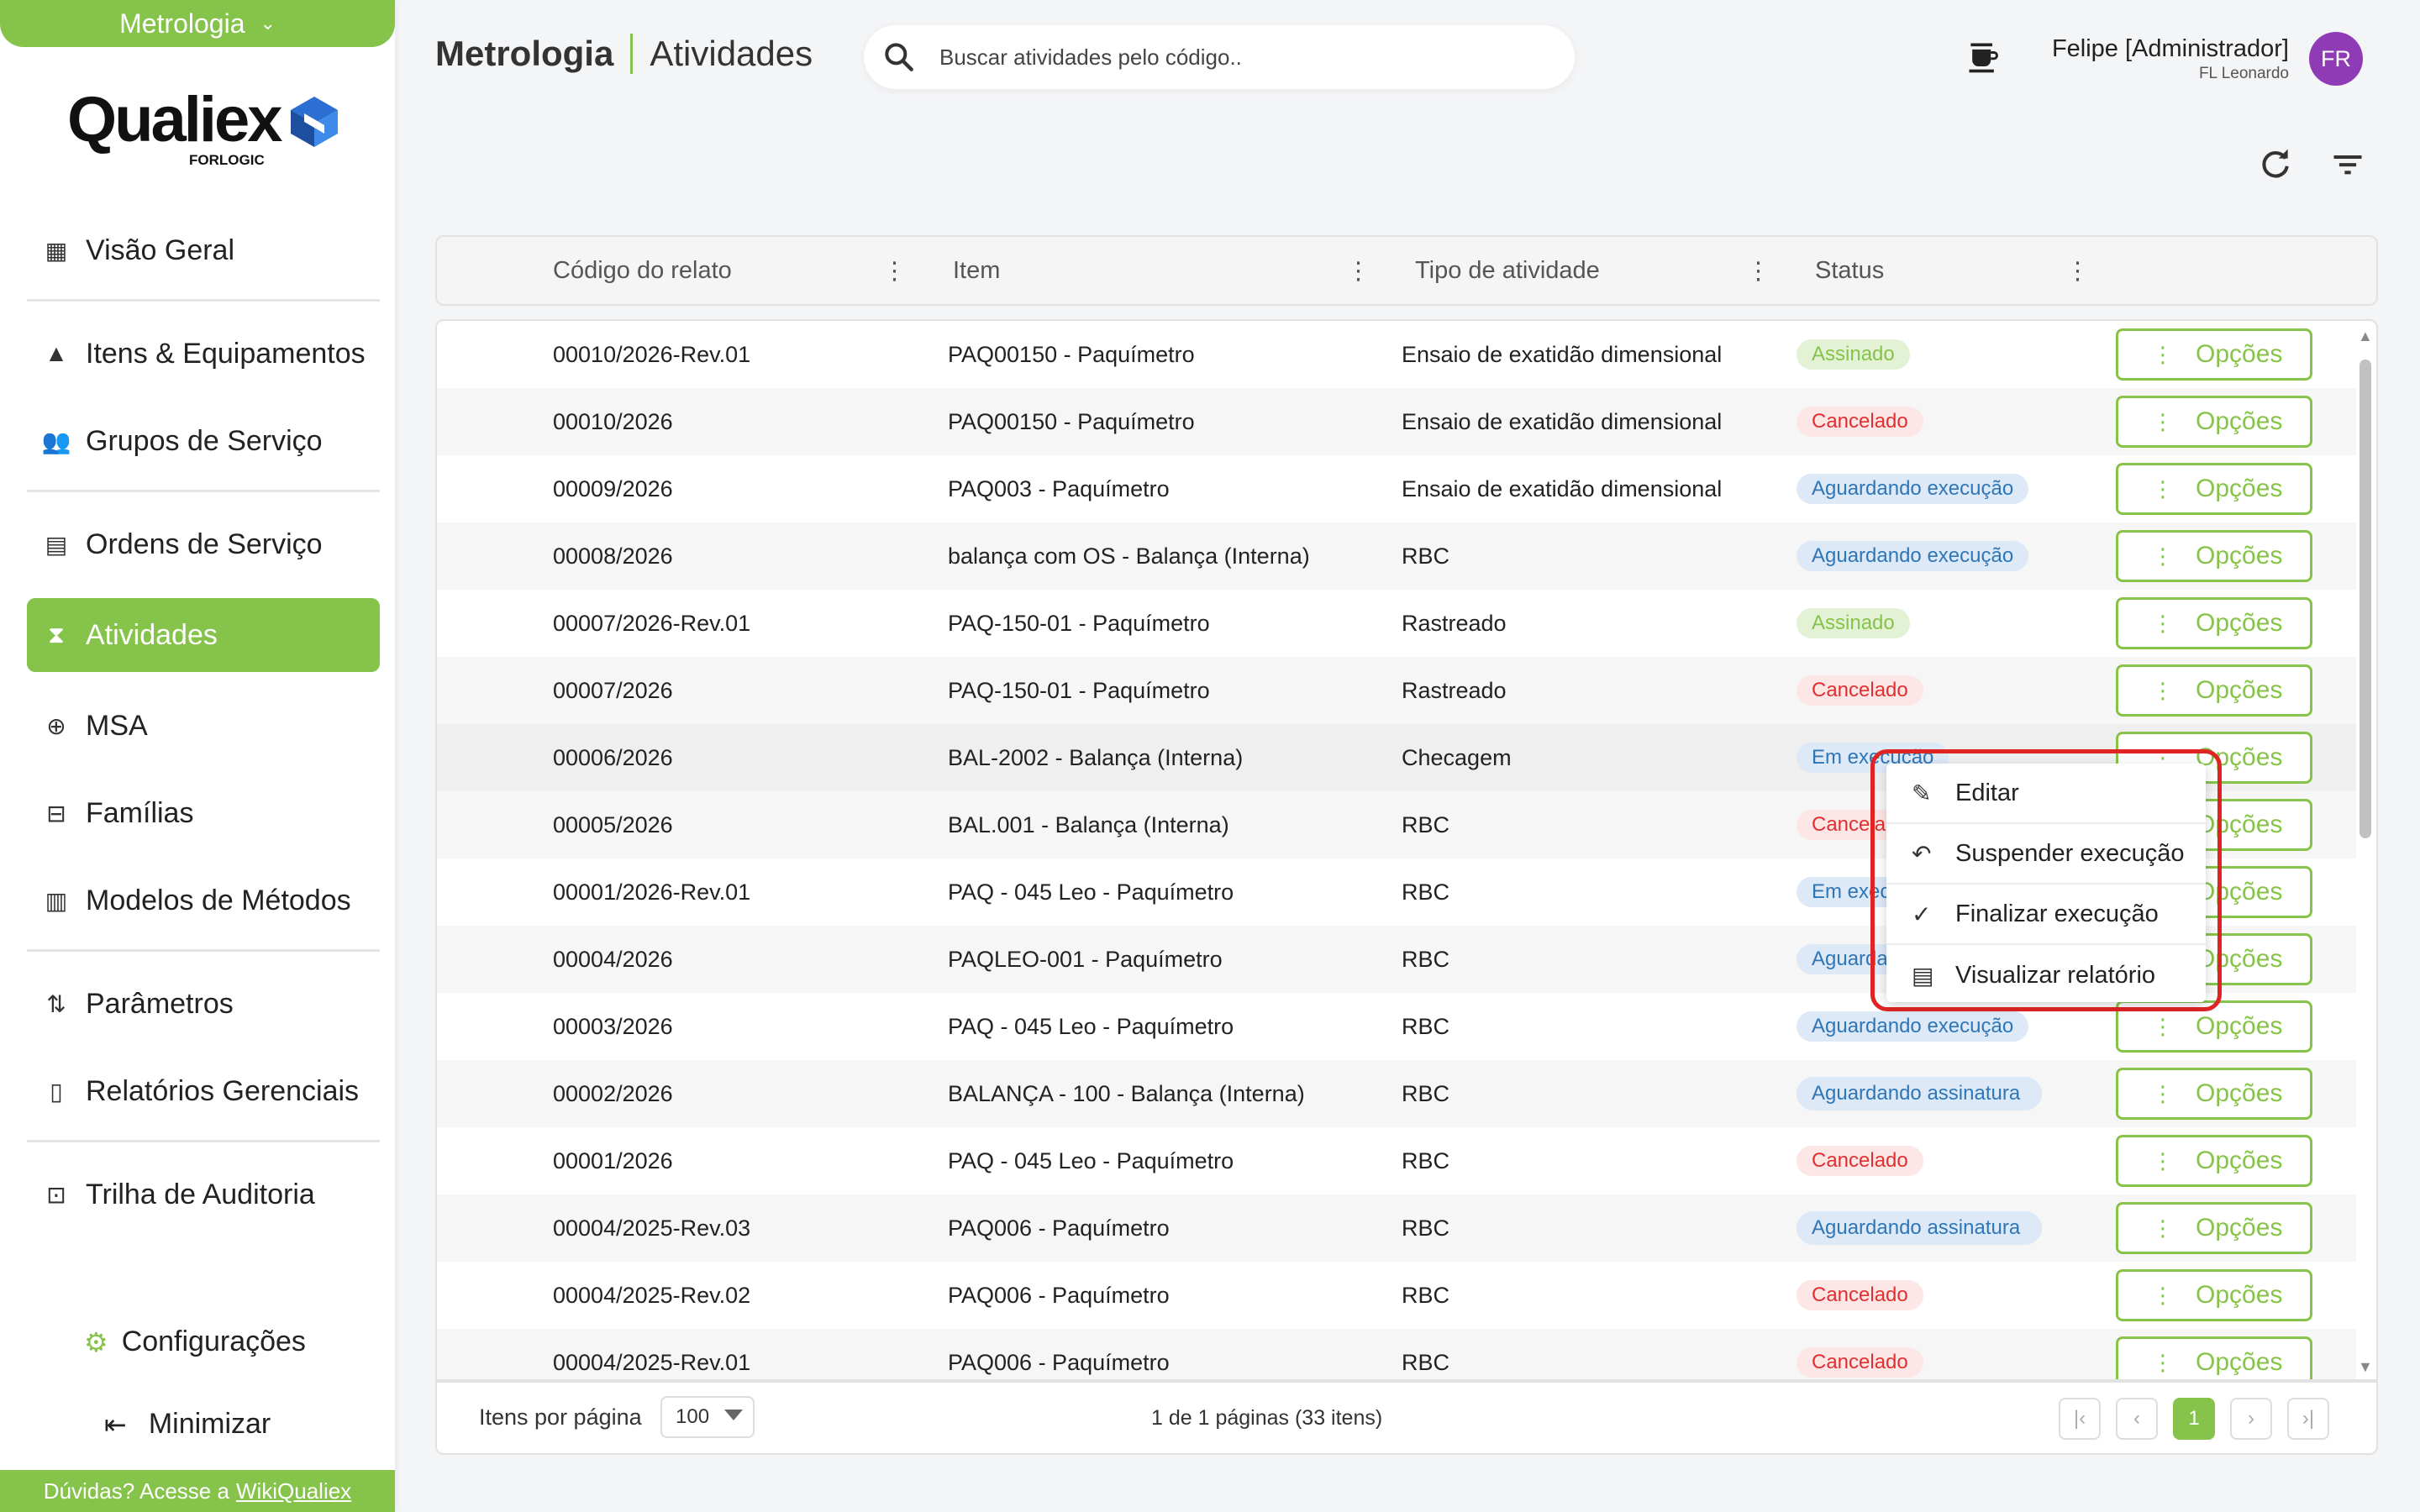  I want to click on collapse-left-icon: ⇤, so click(116, 1424).